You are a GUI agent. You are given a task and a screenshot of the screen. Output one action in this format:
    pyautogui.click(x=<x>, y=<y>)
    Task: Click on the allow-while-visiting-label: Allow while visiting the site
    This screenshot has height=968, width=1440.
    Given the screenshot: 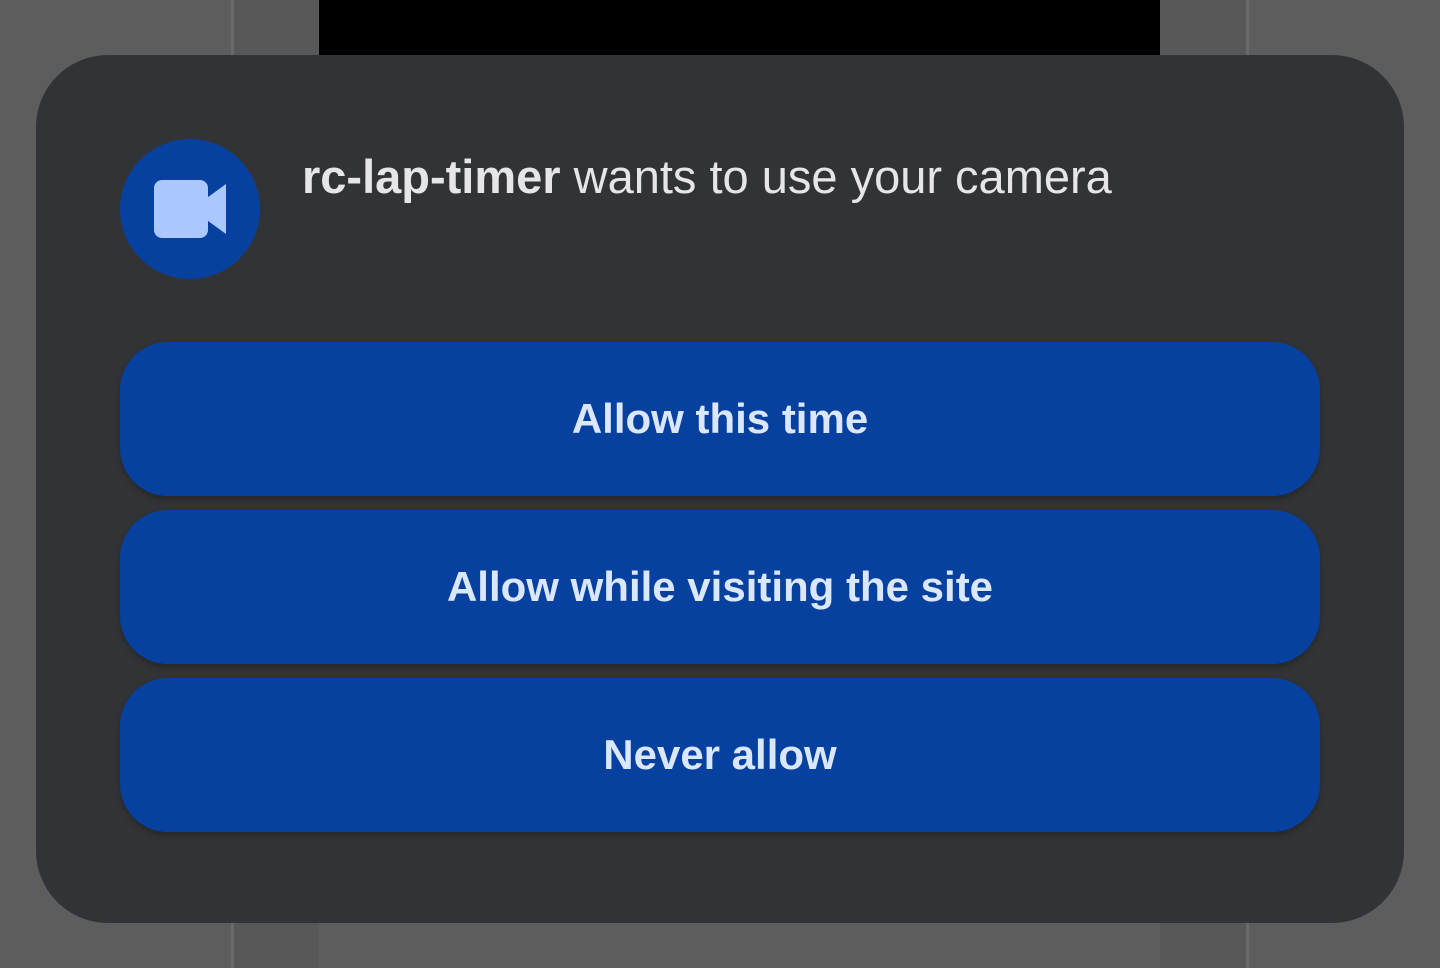 What is the action you would take?
    pyautogui.click(x=720, y=586)
    